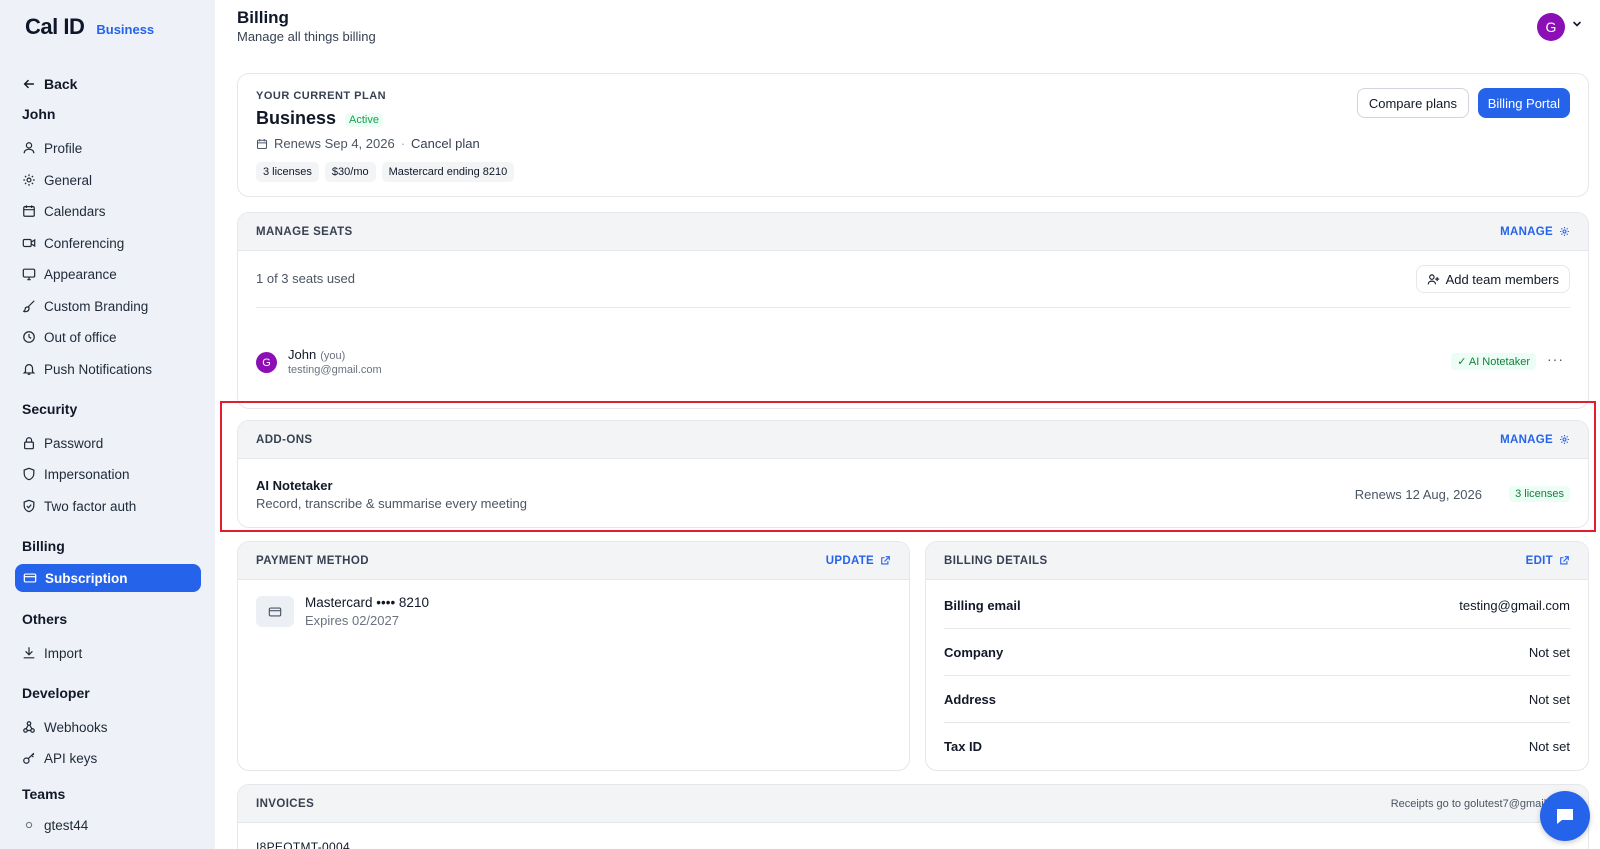 This screenshot has height=849, width=1600. Describe the element at coordinates (75, 211) in the screenshot. I see `sidebar-item-label: Calendars` at that location.